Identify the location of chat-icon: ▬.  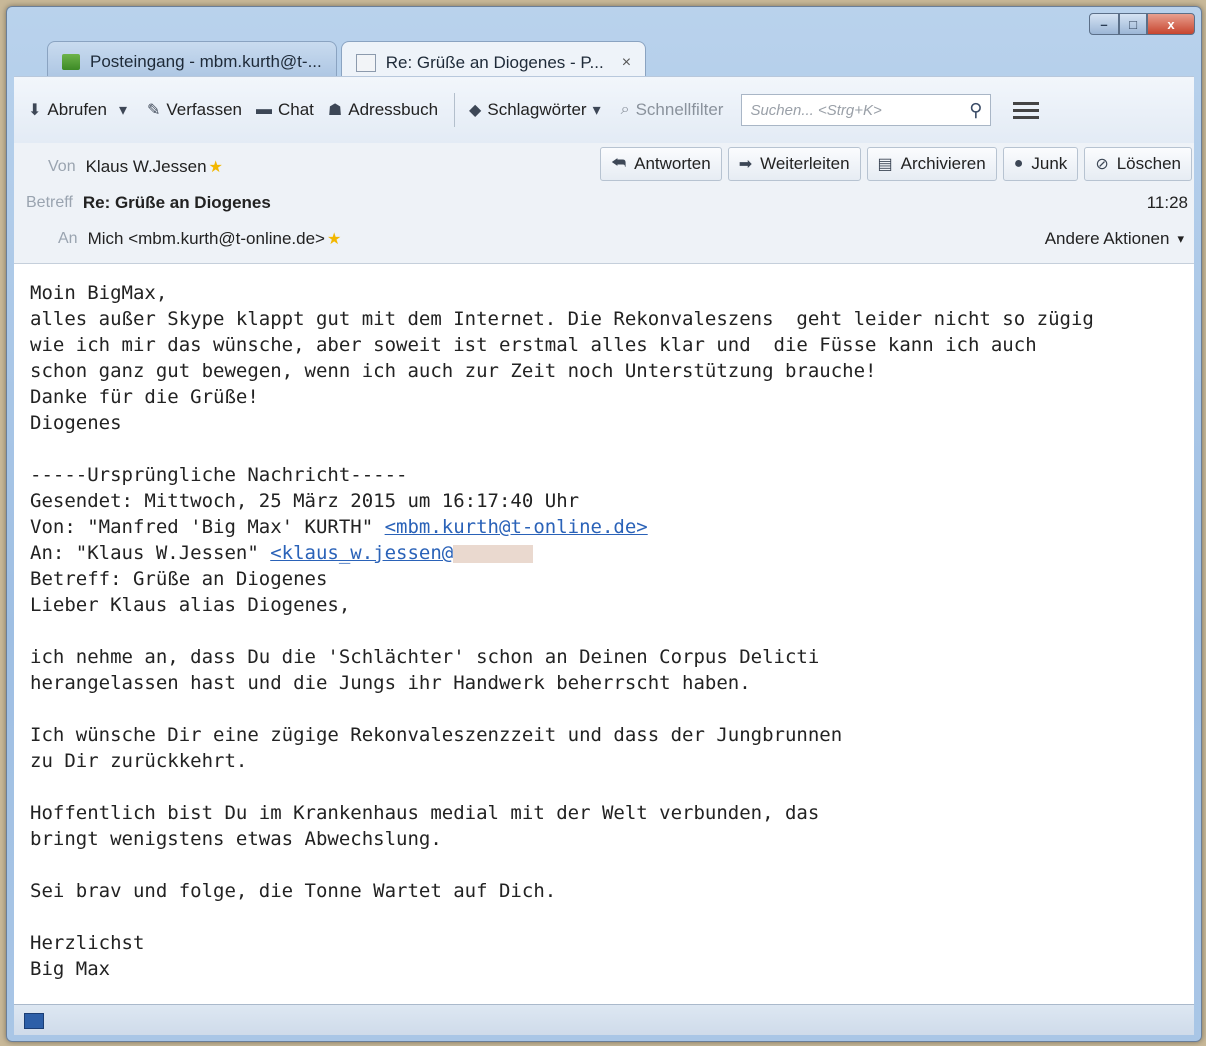
(264, 109).